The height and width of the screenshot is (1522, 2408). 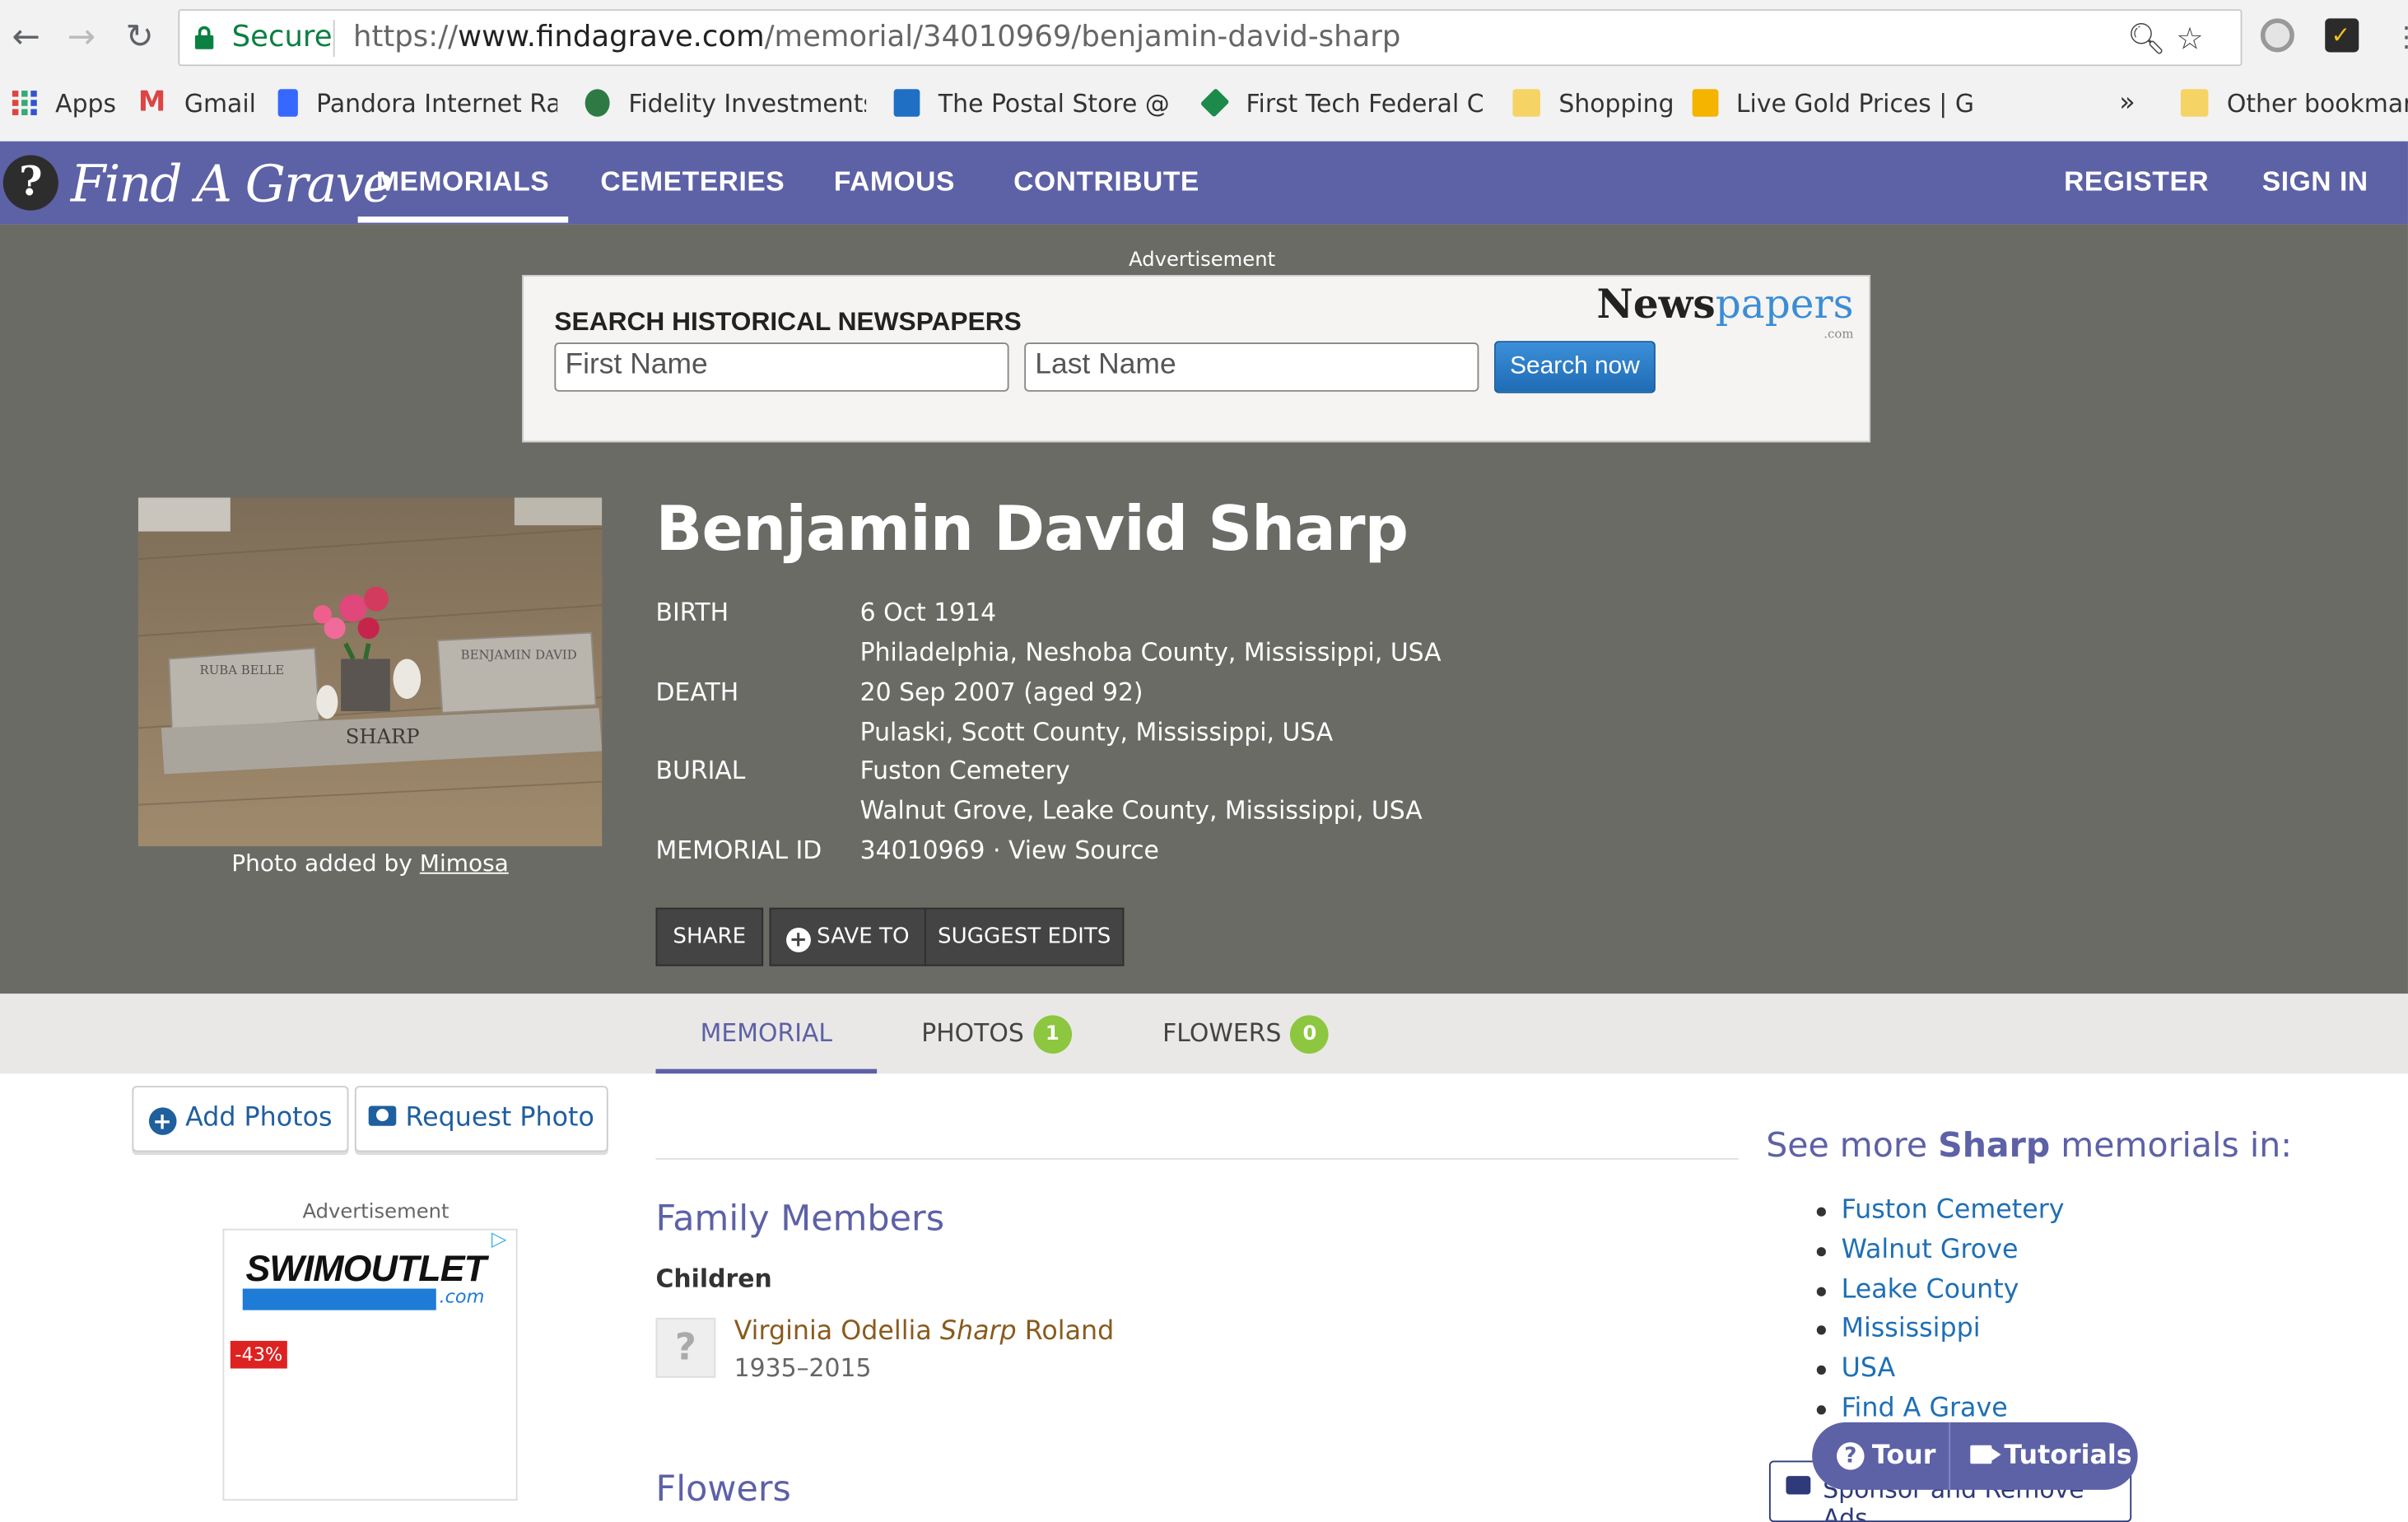 What do you see at coordinates (597, 103) in the screenshot?
I see `fidelity-icon` at bounding box center [597, 103].